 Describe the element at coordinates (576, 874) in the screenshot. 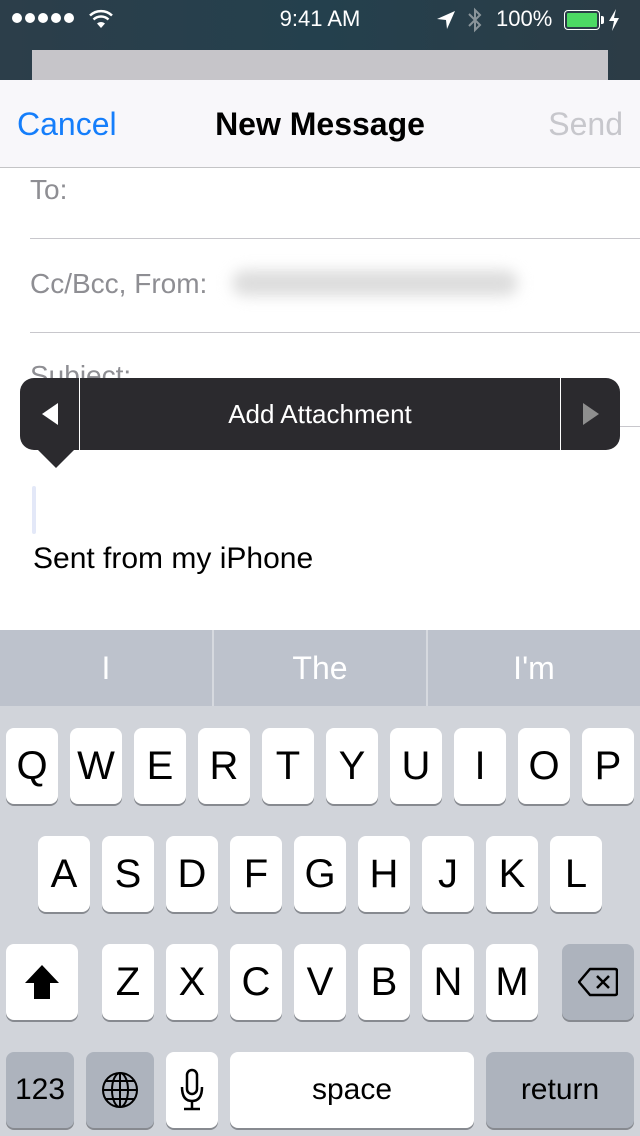

I see `key-l: L` at that location.